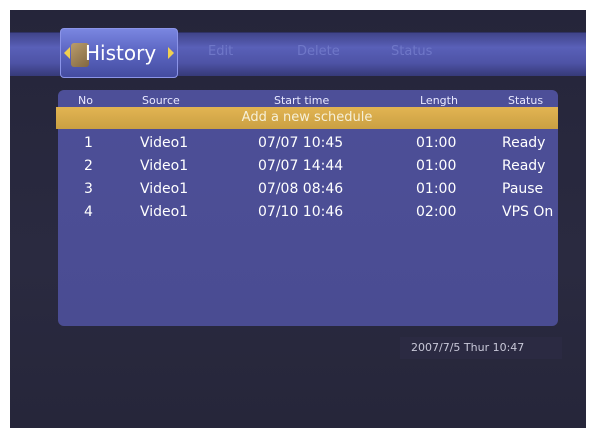 The height and width of the screenshot is (441, 596). Describe the element at coordinates (468, 347) in the screenshot. I see `datetime-label: 2007/7/5 Thur 10:47` at that location.